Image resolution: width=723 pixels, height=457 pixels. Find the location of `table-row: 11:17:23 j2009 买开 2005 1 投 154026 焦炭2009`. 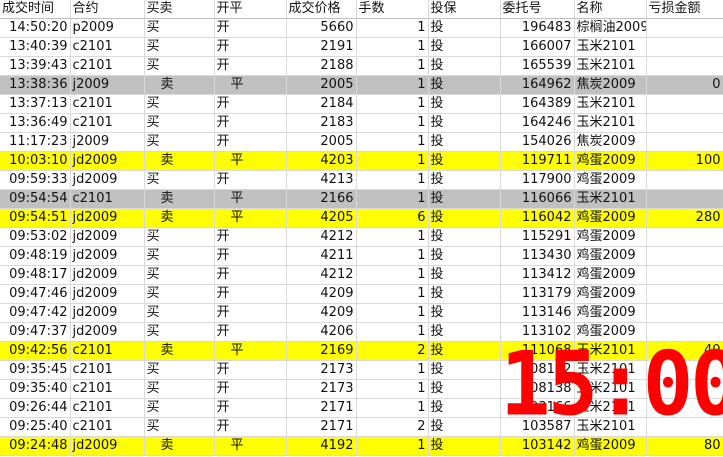

table-row: 11:17:23 j2009 买开 2005 1 投 154026 焦炭2009 is located at coordinates (361, 142).